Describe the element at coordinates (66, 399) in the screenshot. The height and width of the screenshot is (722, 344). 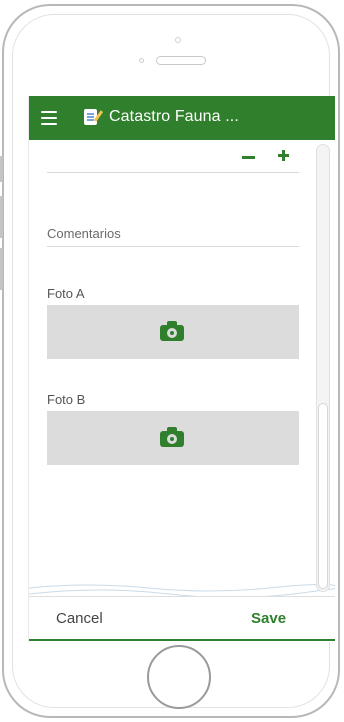
I see `photo-b-label: Foto B` at that location.